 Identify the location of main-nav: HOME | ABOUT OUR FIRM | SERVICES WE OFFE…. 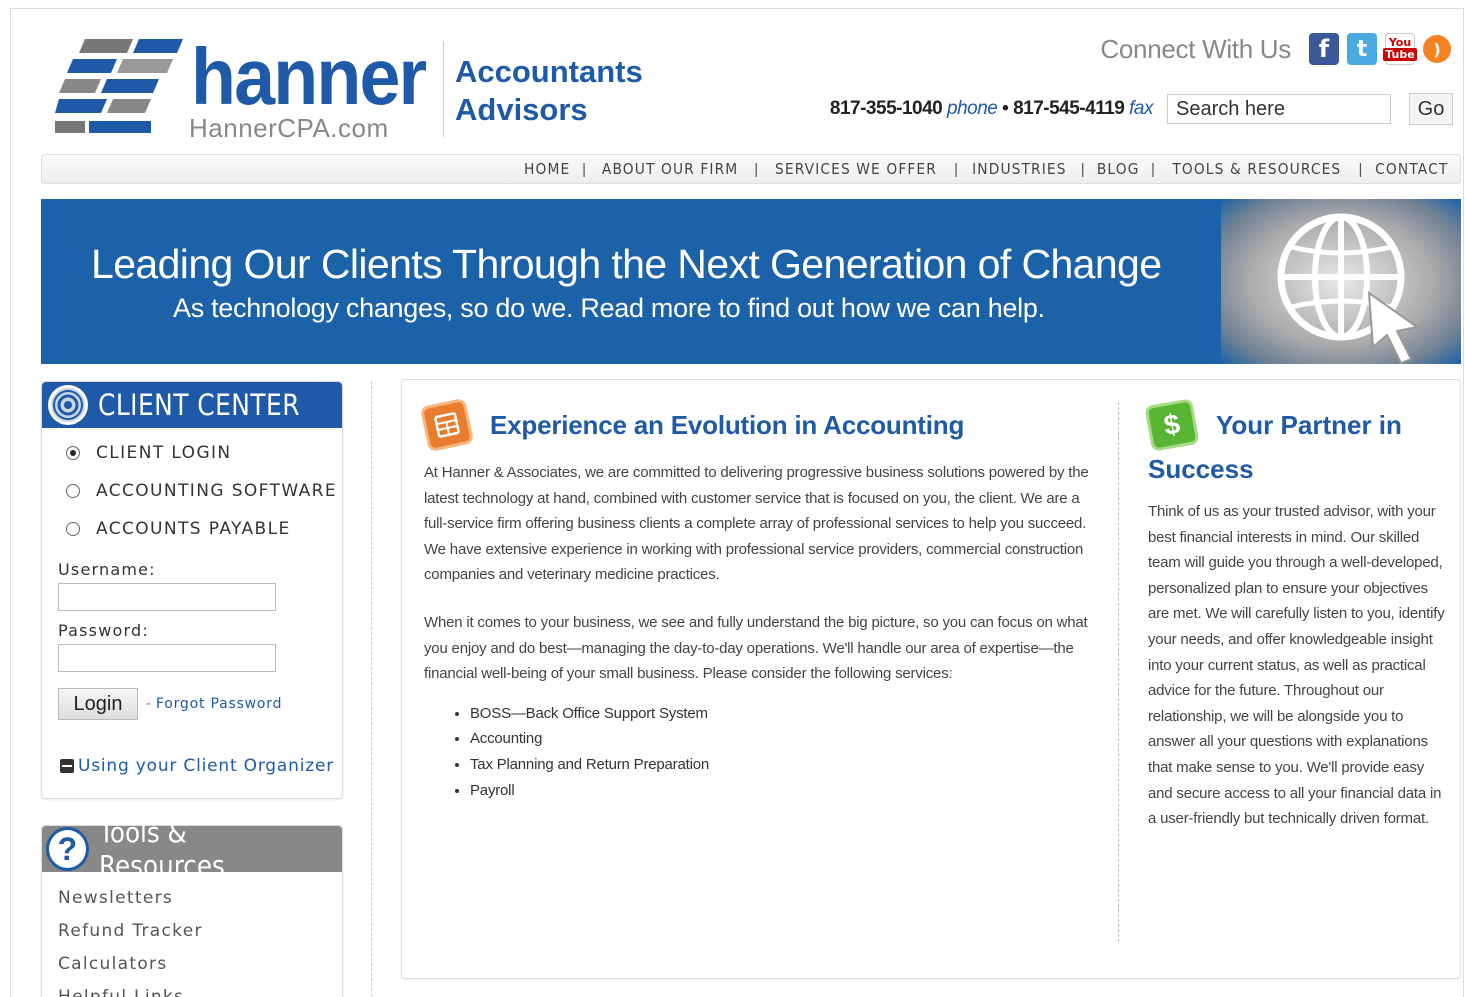
(751, 169).